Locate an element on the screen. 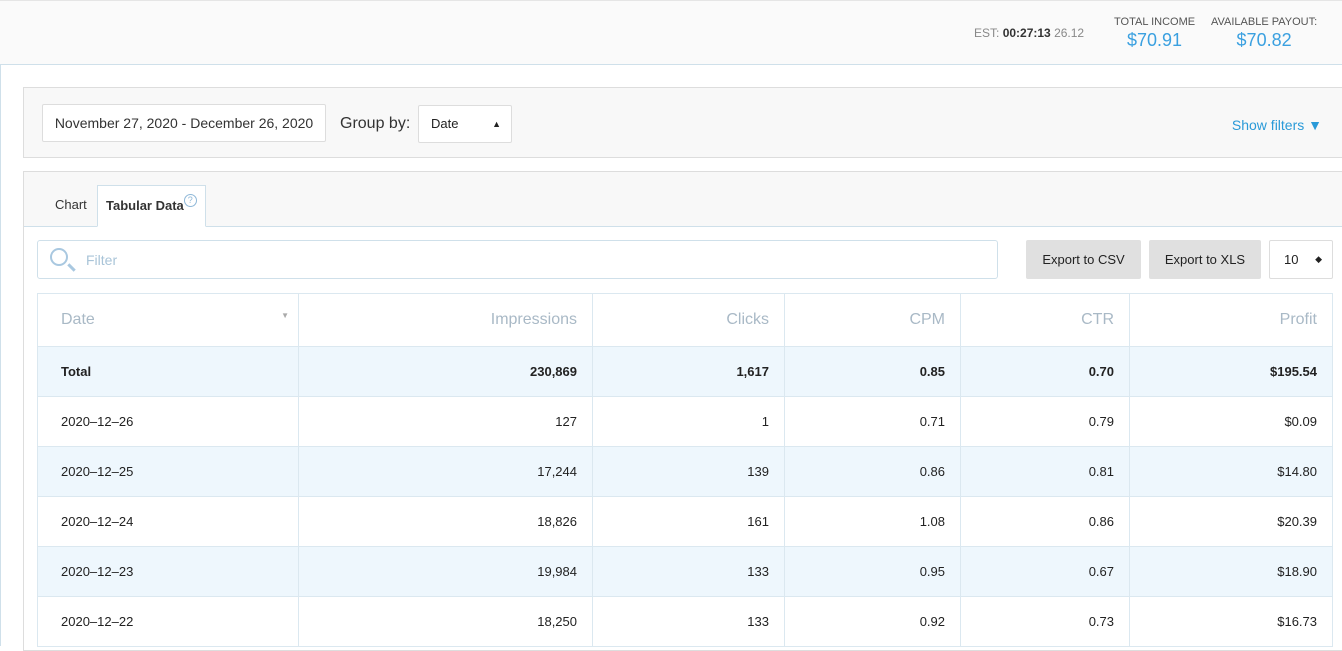  divider is located at coordinates (0, 355).